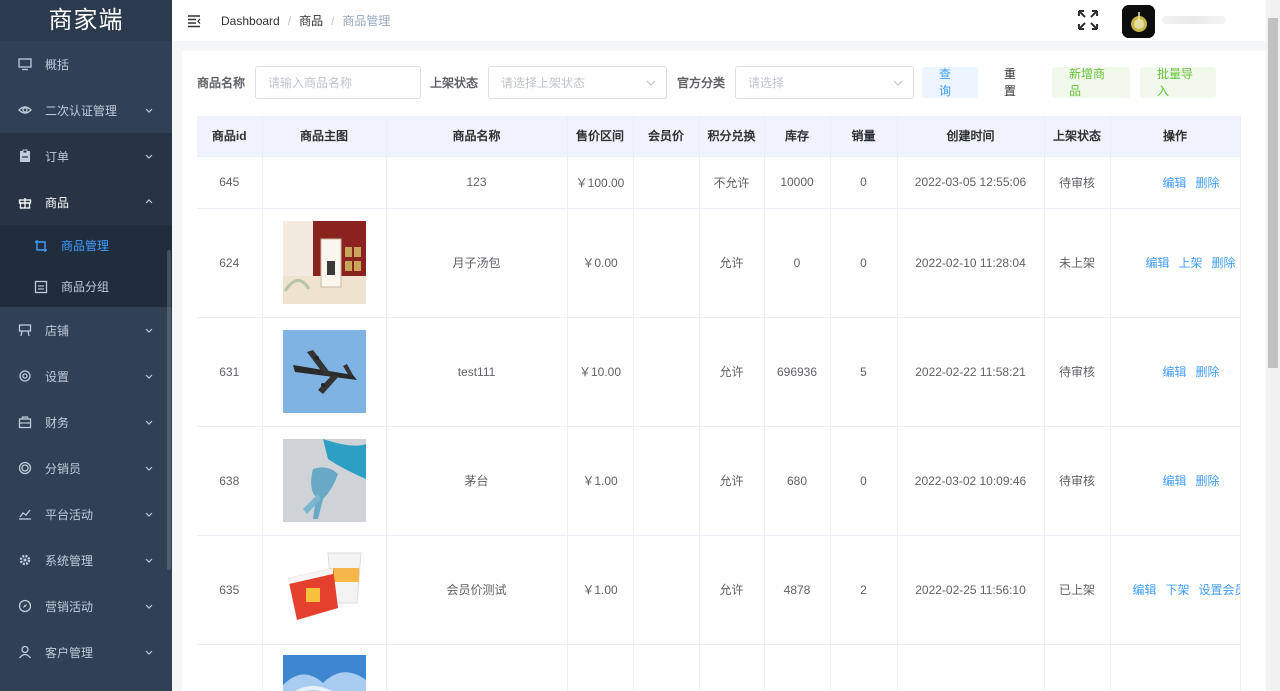  What do you see at coordinates (864, 667) in the screenshot?
I see `cell-sales` at bounding box center [864, 667].